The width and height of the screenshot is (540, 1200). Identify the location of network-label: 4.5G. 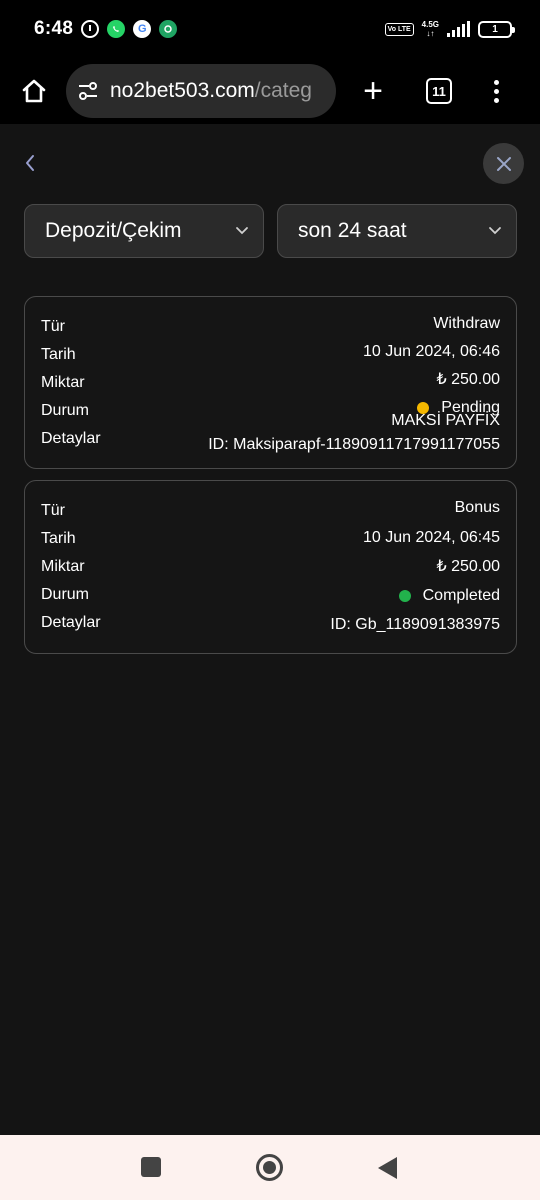
(430, 24).